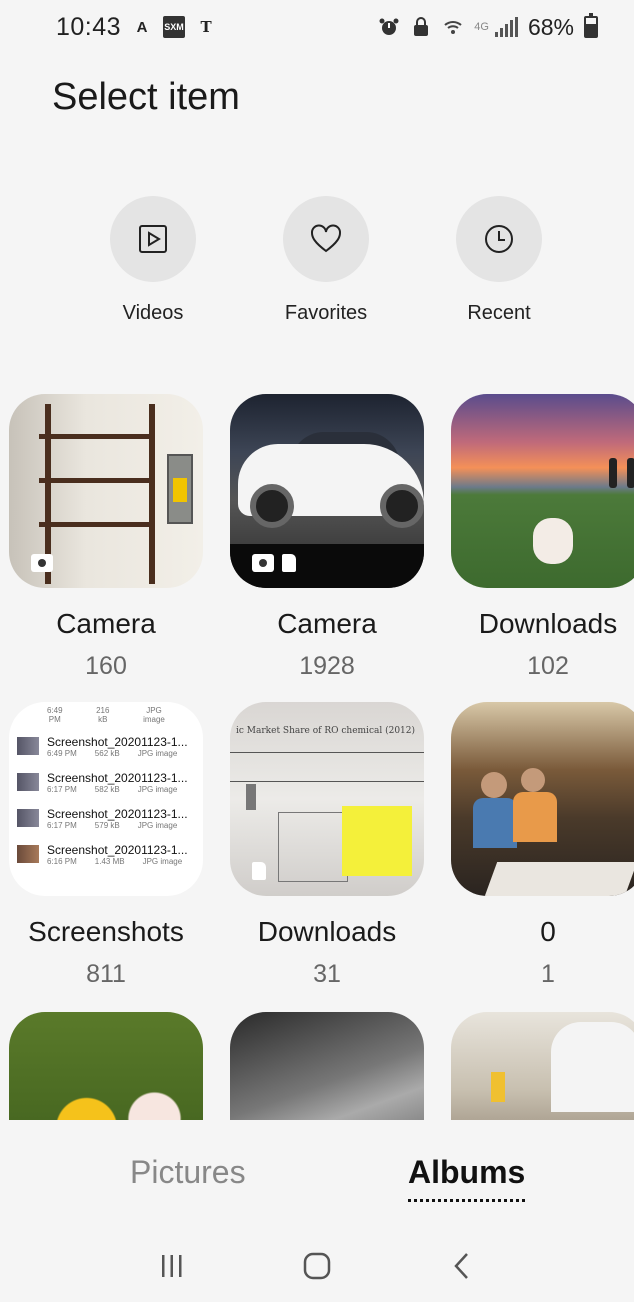 The image size is (634, 1302). I want to click on signal-icon, so click(506, 27).